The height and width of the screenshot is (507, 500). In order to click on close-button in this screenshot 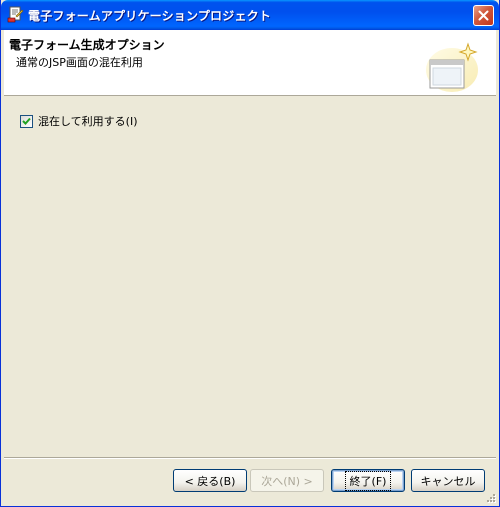, I will do `click(483, 15)`.